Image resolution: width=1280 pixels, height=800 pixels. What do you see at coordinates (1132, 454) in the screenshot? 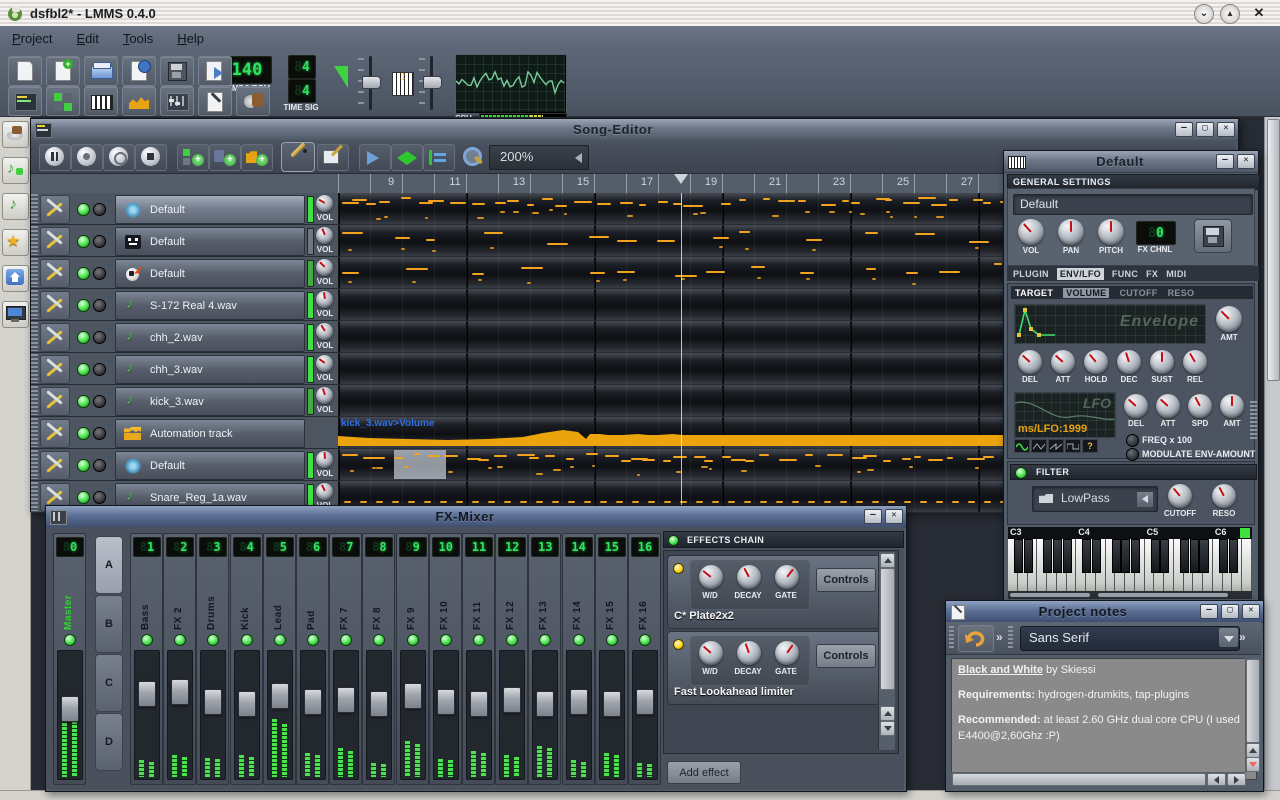
I see `lfo-modulate-checkbox` at bounding box center [1132, 454].